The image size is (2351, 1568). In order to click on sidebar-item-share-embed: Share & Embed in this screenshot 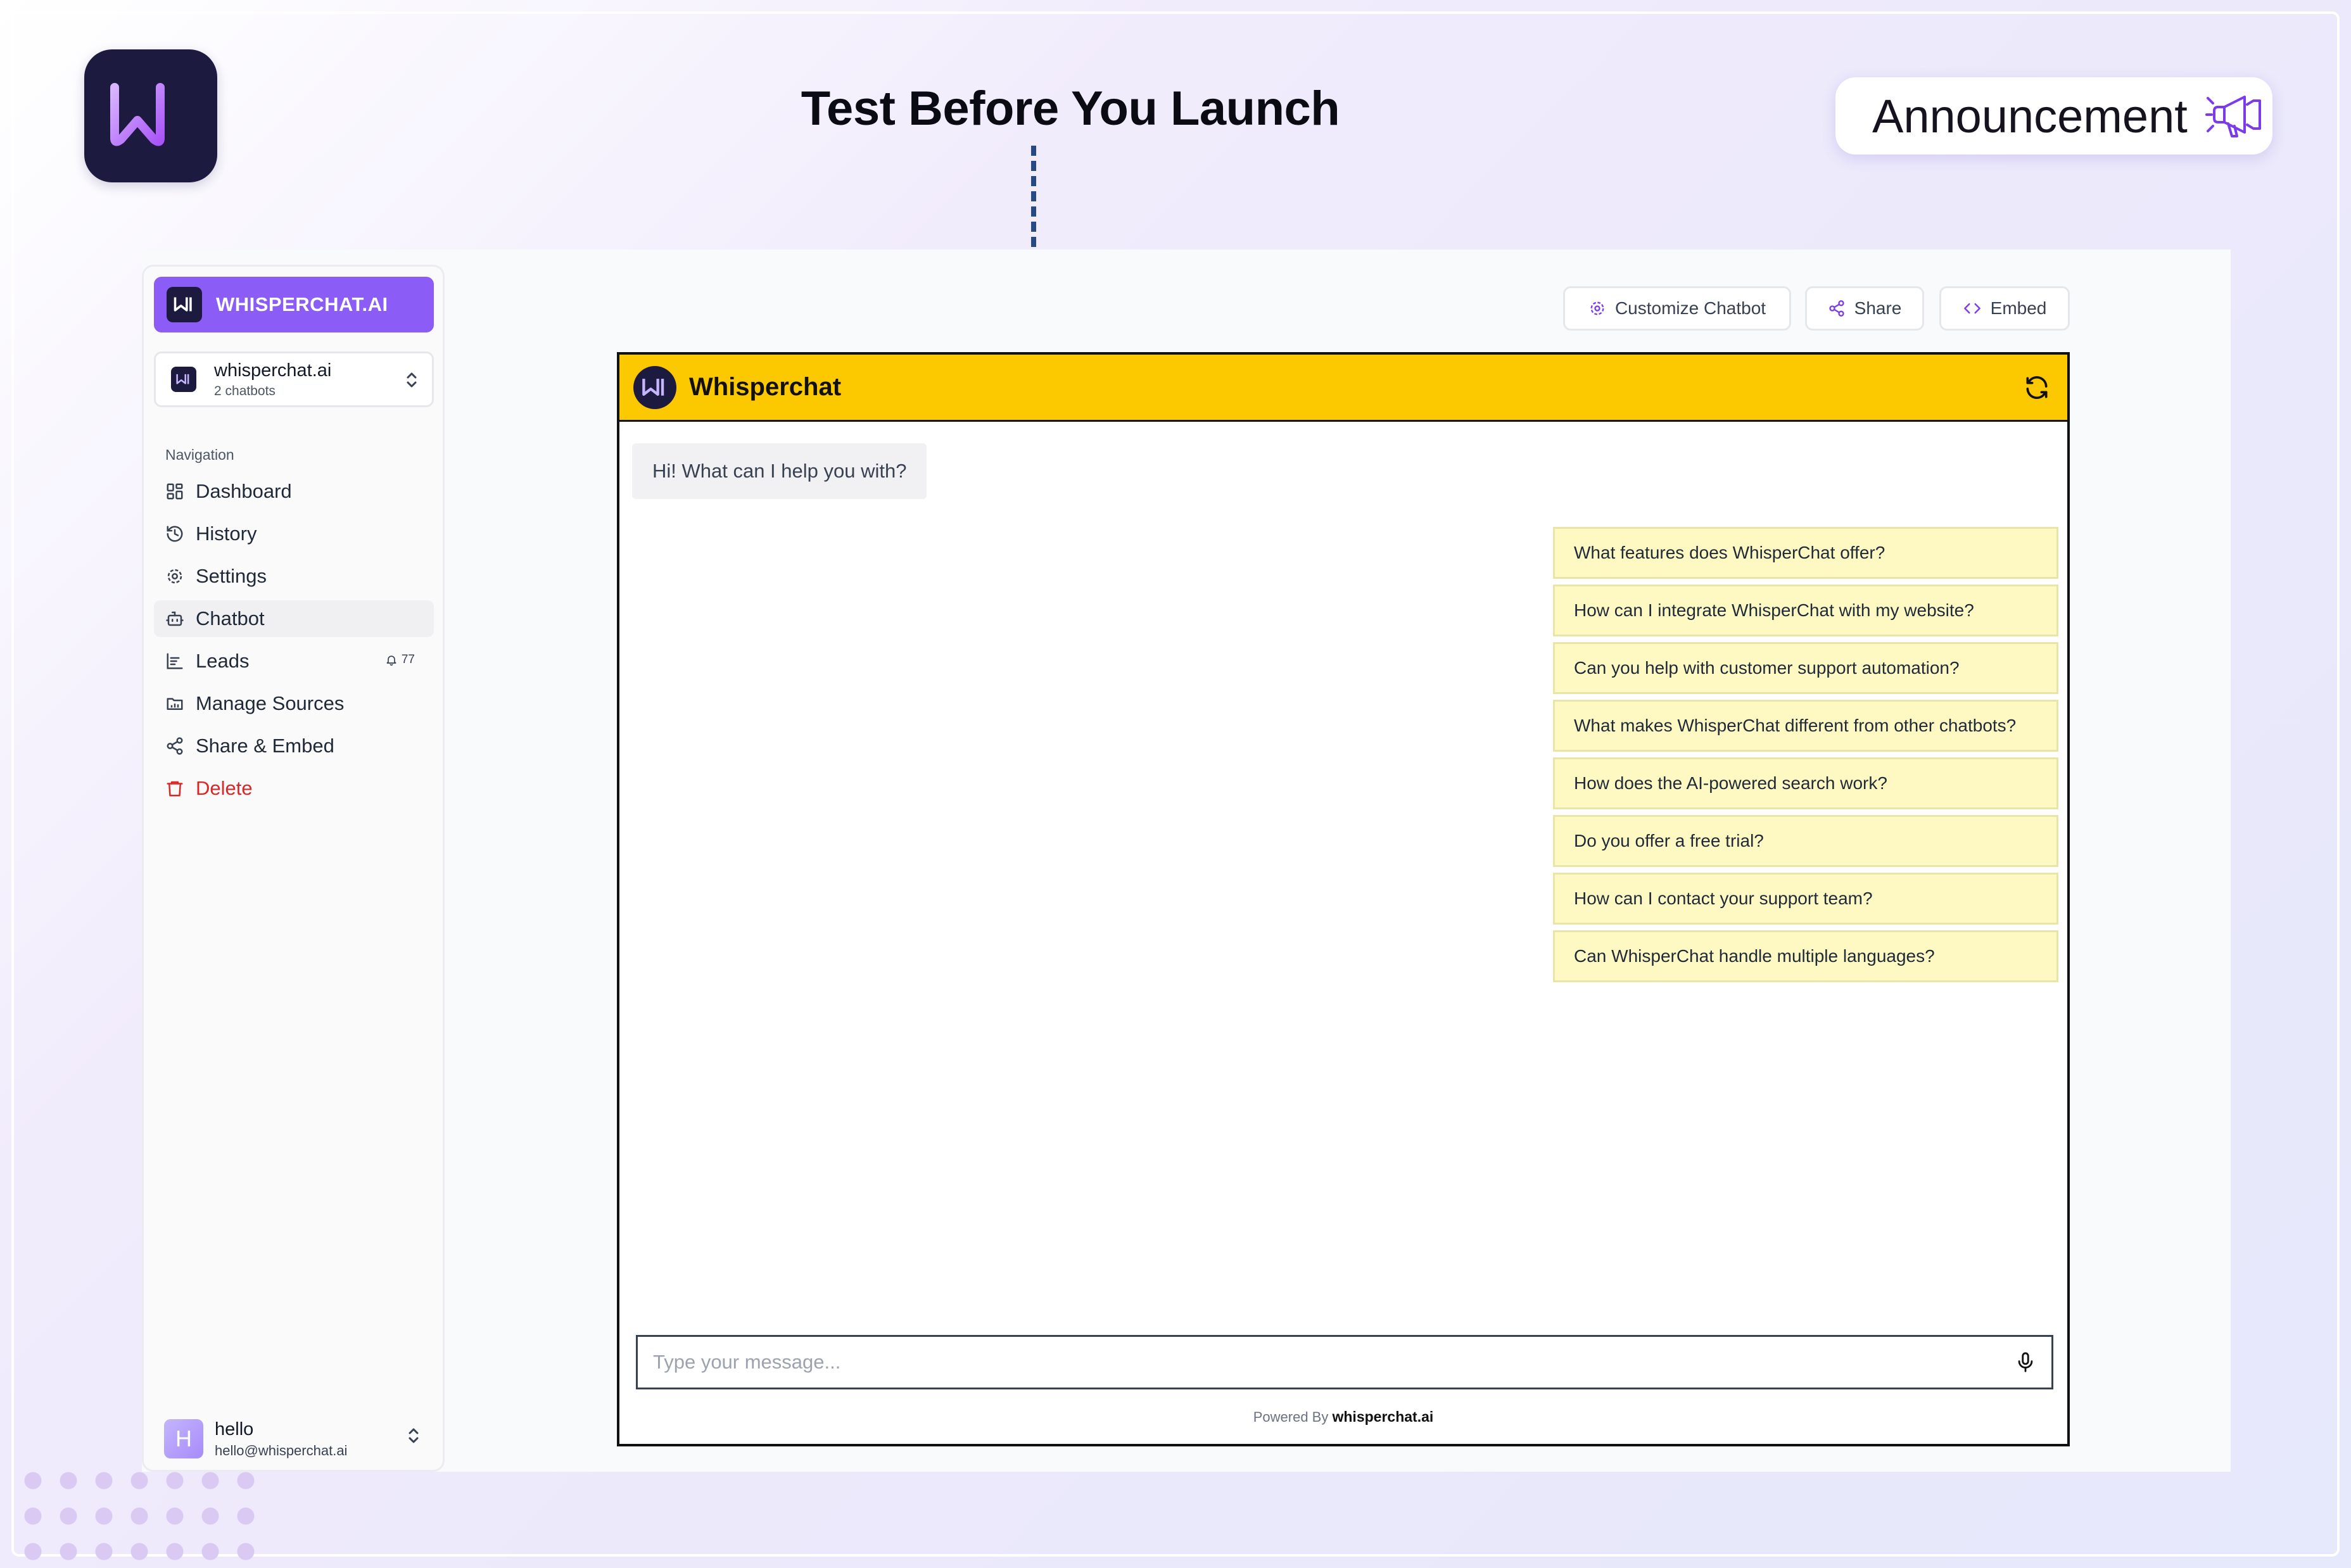, I will do `click(294, 746)`.